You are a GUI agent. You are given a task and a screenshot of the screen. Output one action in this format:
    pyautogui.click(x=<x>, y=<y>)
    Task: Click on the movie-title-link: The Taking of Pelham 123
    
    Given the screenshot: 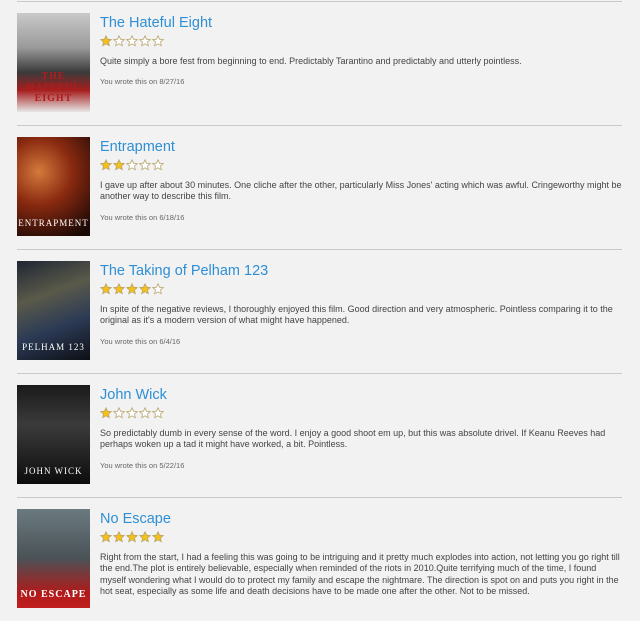 What is the action you would take?
    pyautogui.click(x=361, y=271)
    